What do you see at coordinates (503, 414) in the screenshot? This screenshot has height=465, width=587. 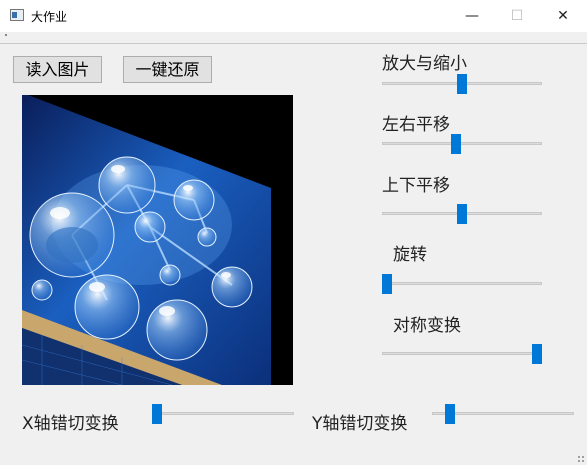 I see `y-shear-slider` at bounding box center [503, 414].